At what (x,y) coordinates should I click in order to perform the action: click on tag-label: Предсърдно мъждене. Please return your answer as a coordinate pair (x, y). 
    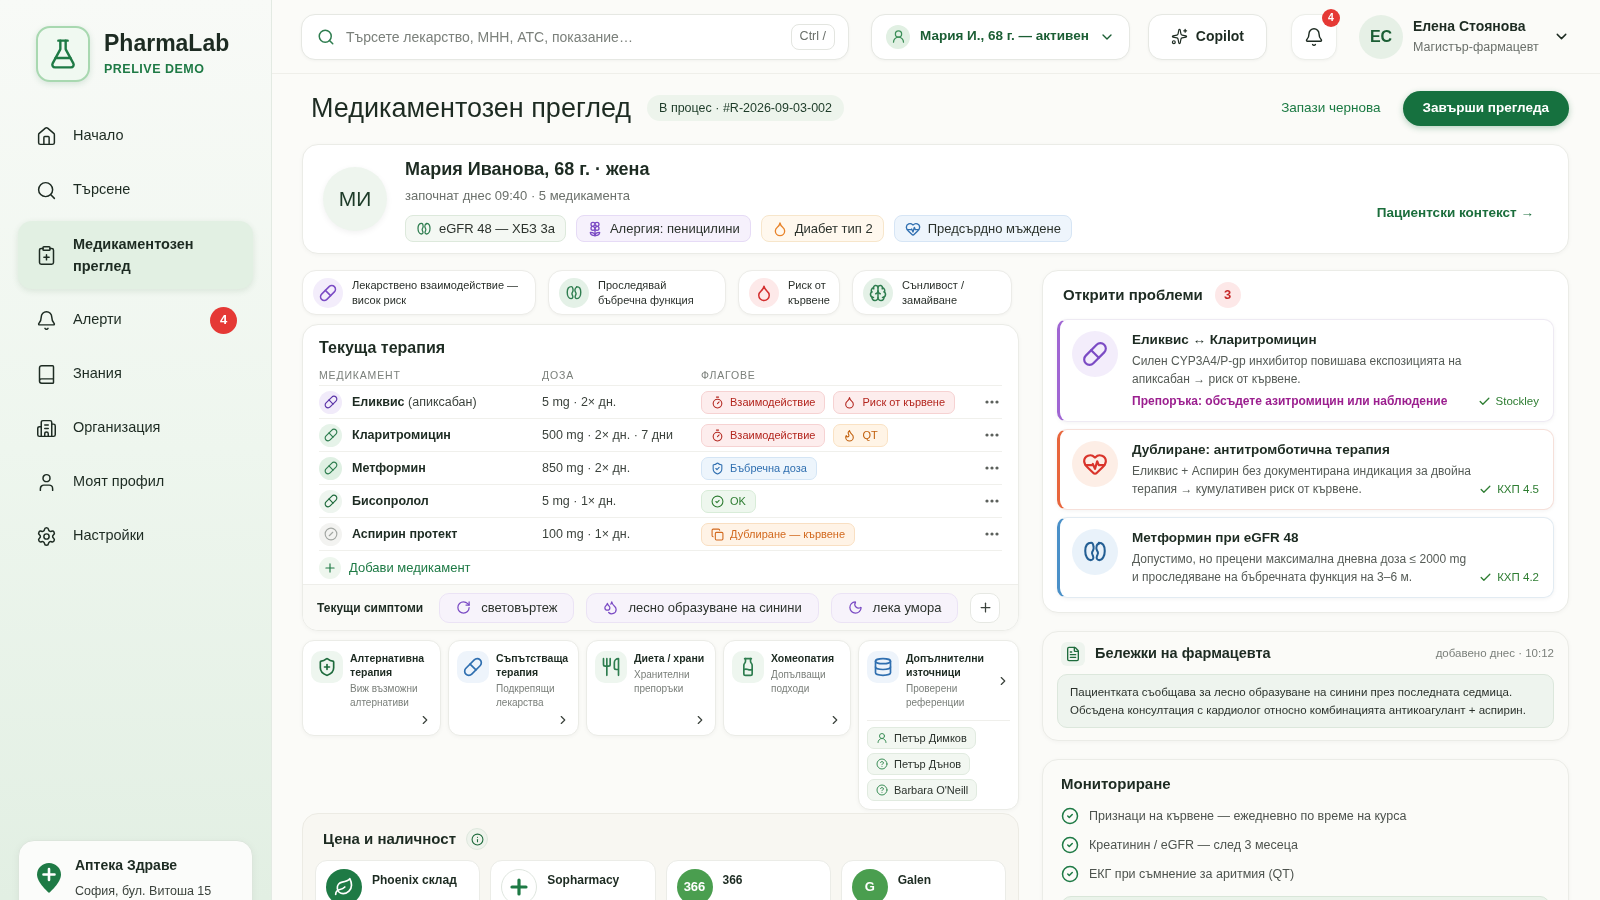
    Looking at the image, I should click on (994, 229).